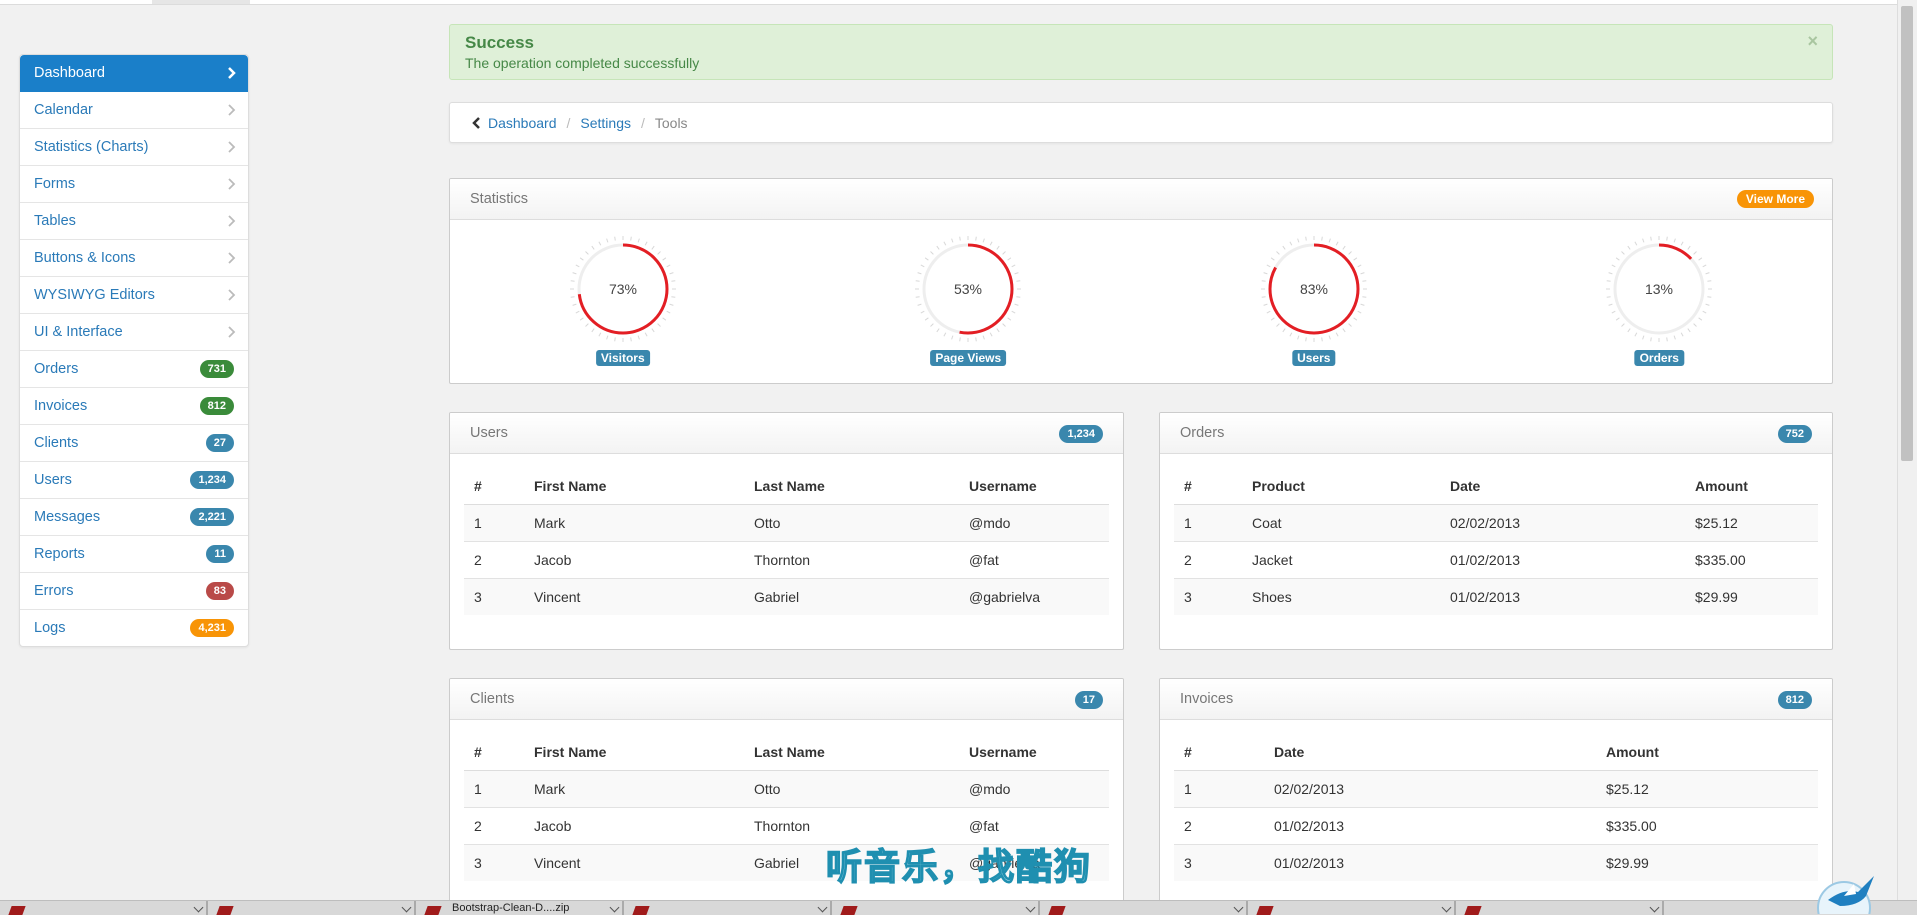 This screenshot has width=1917, height=915. What do you see at coordinates (1034, 523) in the screenshot?
I see `table-cell: @mdo` at bounding box center [1034, 523].